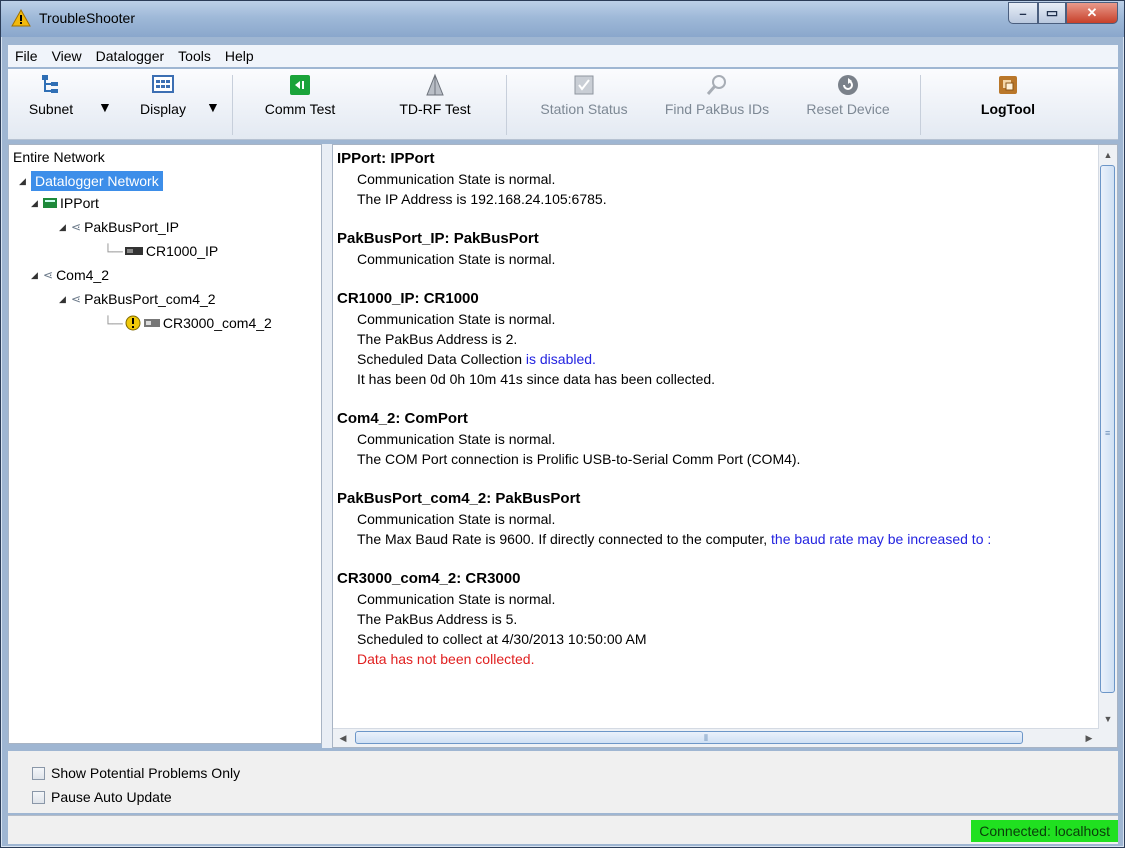  I want to click on menu-tools: Tools, so click(194, 56).